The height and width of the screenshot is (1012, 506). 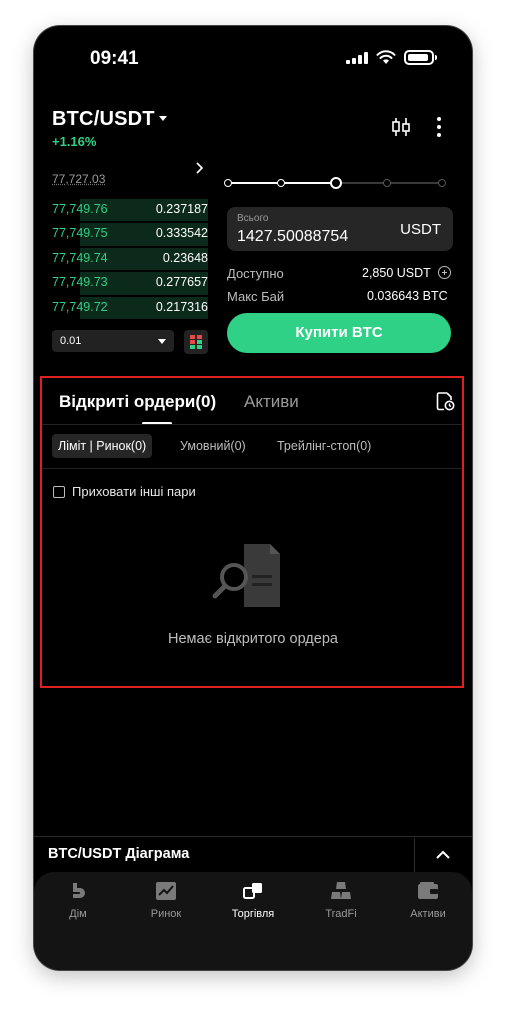 I want to click on total-unit: USDT, so click(x=420, y=229).